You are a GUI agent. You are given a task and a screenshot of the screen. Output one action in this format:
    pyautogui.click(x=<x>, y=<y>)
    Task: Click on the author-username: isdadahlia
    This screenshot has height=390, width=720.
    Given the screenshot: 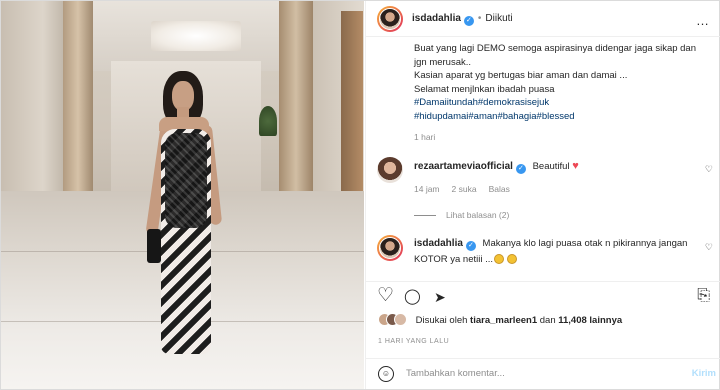 What is the action you would take?
    pyautogui.click(x=436, y=18)
    